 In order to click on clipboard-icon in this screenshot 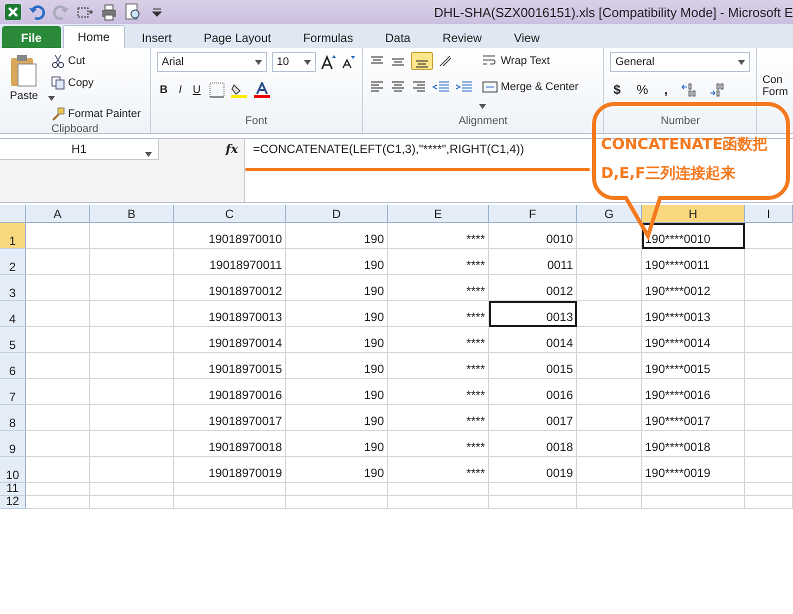, I will do `click(24, 71)`.